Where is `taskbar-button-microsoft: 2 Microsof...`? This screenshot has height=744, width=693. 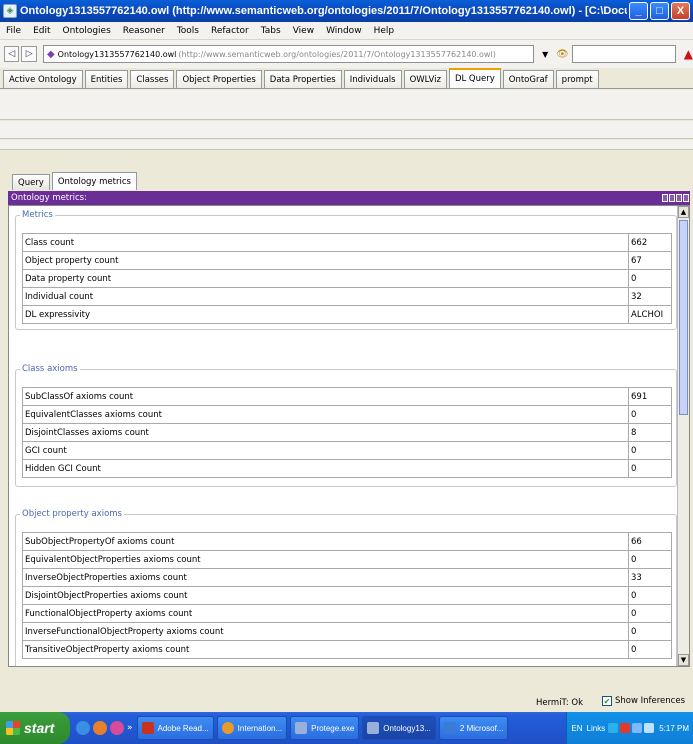
taskbar-button-microsoft: 2 Microsof... is located at coordinates (473, 728).